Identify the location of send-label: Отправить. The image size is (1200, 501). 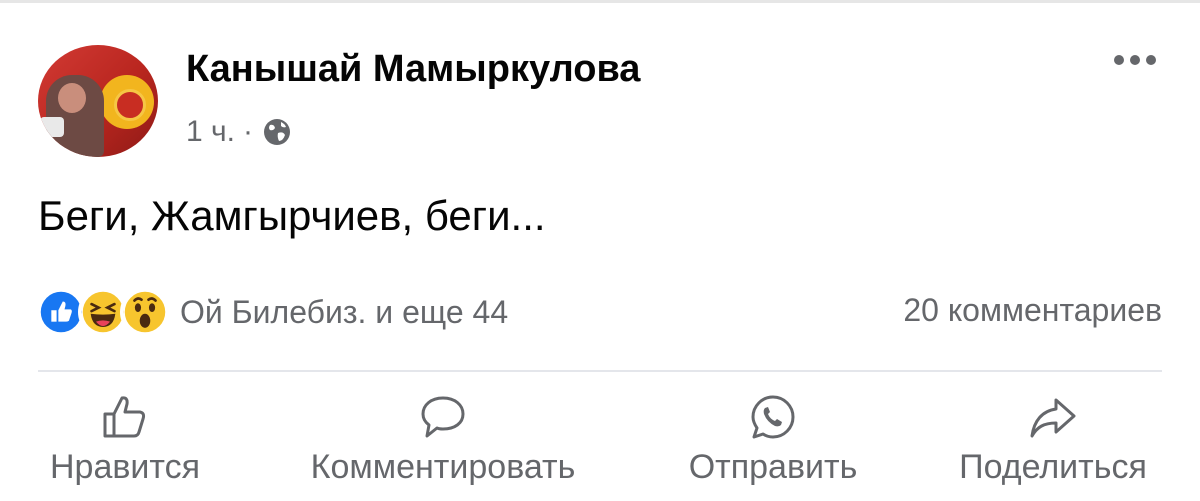
(773, 467).